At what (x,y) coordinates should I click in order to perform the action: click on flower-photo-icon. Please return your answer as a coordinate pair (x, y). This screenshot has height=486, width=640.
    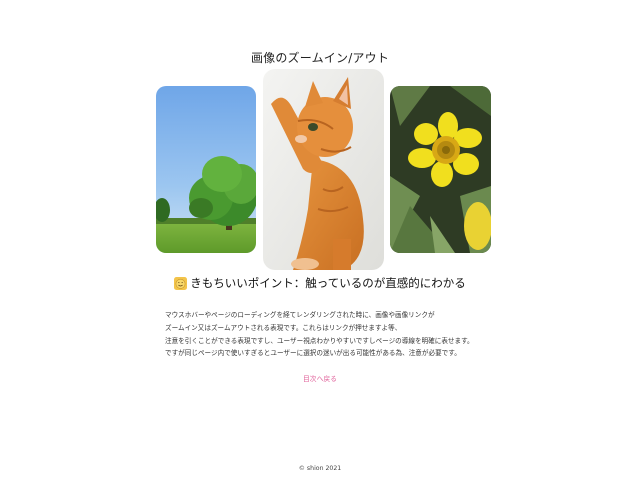
    Looking at the image, I should click on (440, 169).